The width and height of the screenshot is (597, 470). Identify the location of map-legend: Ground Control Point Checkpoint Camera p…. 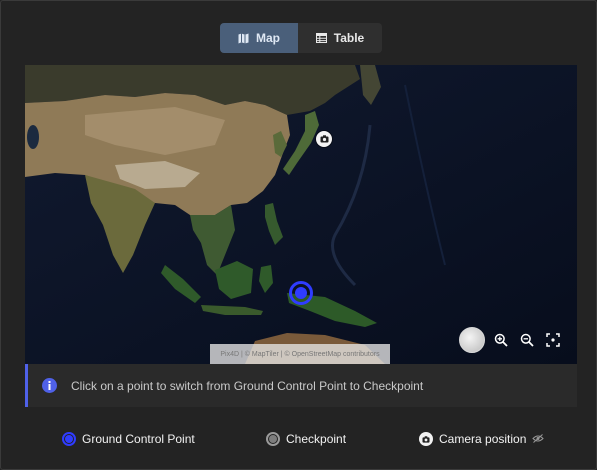
(298, 439).